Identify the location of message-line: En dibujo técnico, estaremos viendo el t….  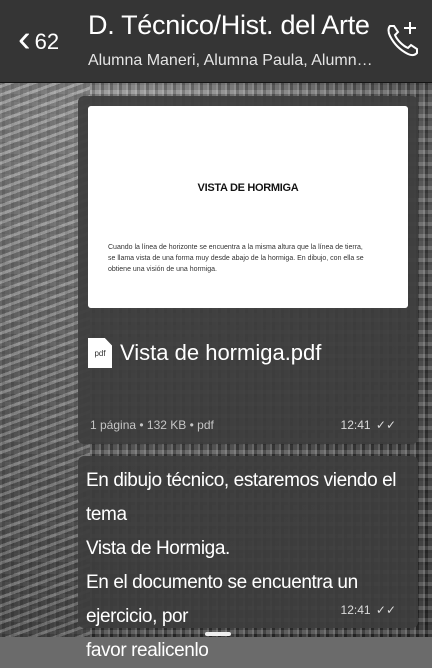
(241, 497).